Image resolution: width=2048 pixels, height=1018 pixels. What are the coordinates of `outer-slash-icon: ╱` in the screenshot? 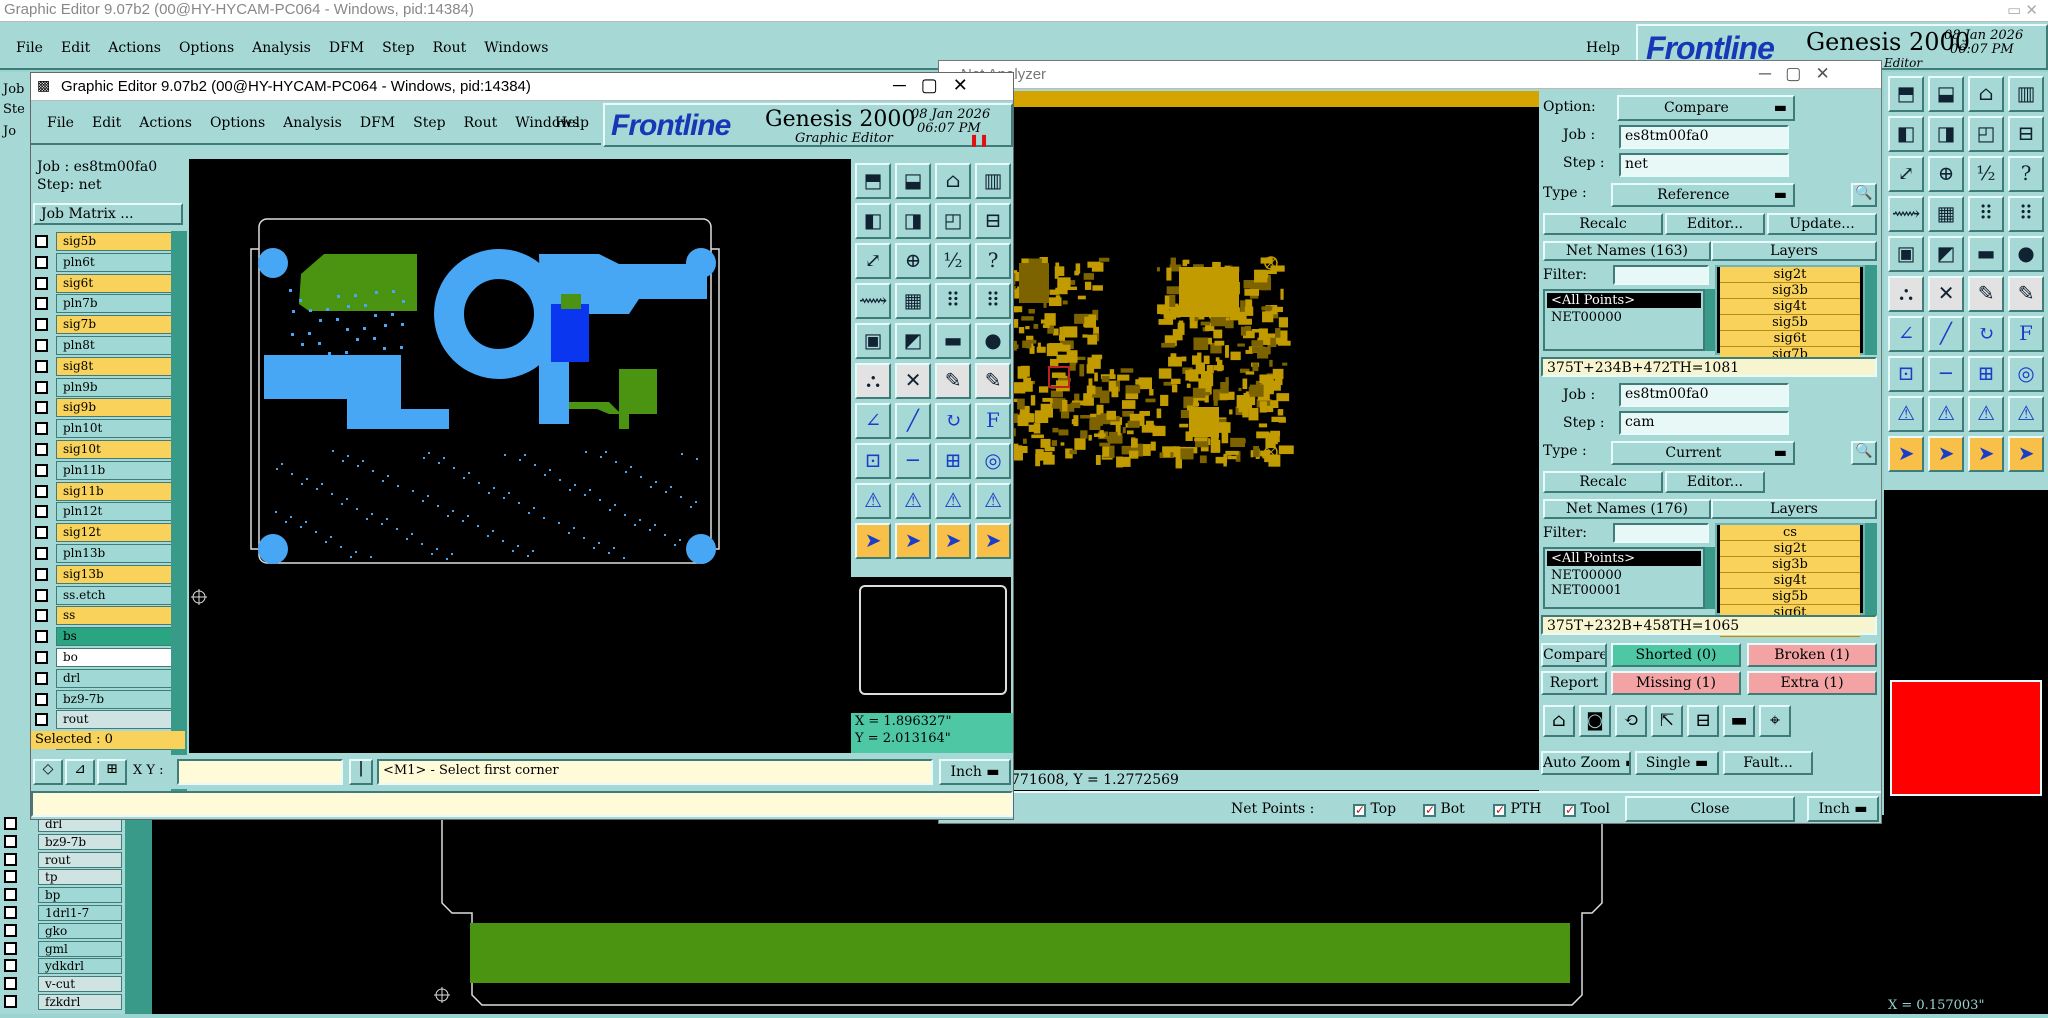 It's located at (1946, 334).